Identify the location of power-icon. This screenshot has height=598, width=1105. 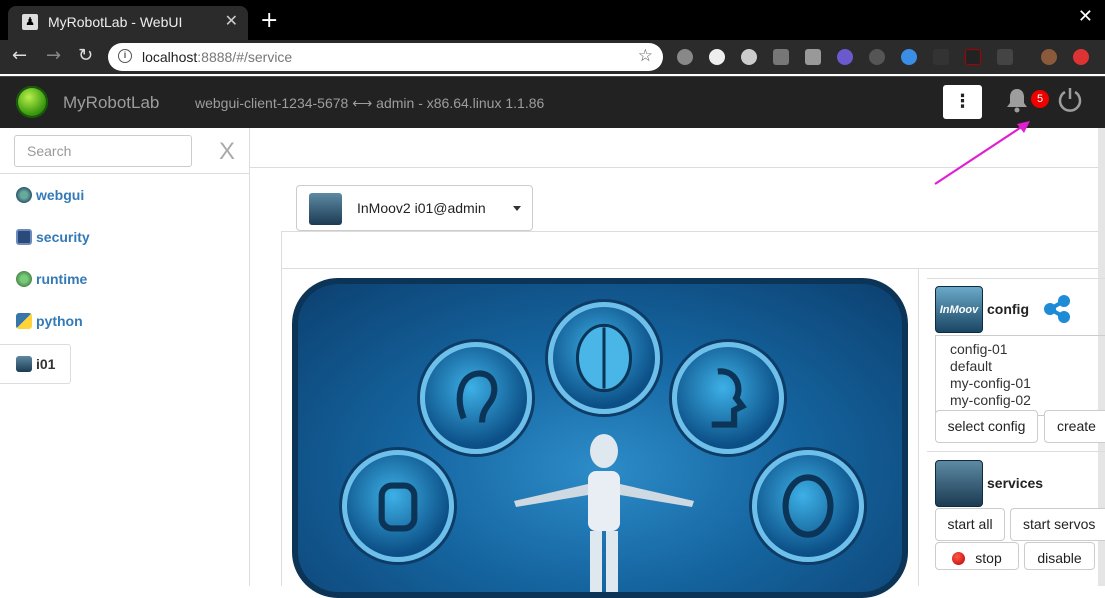
(1070, 100).